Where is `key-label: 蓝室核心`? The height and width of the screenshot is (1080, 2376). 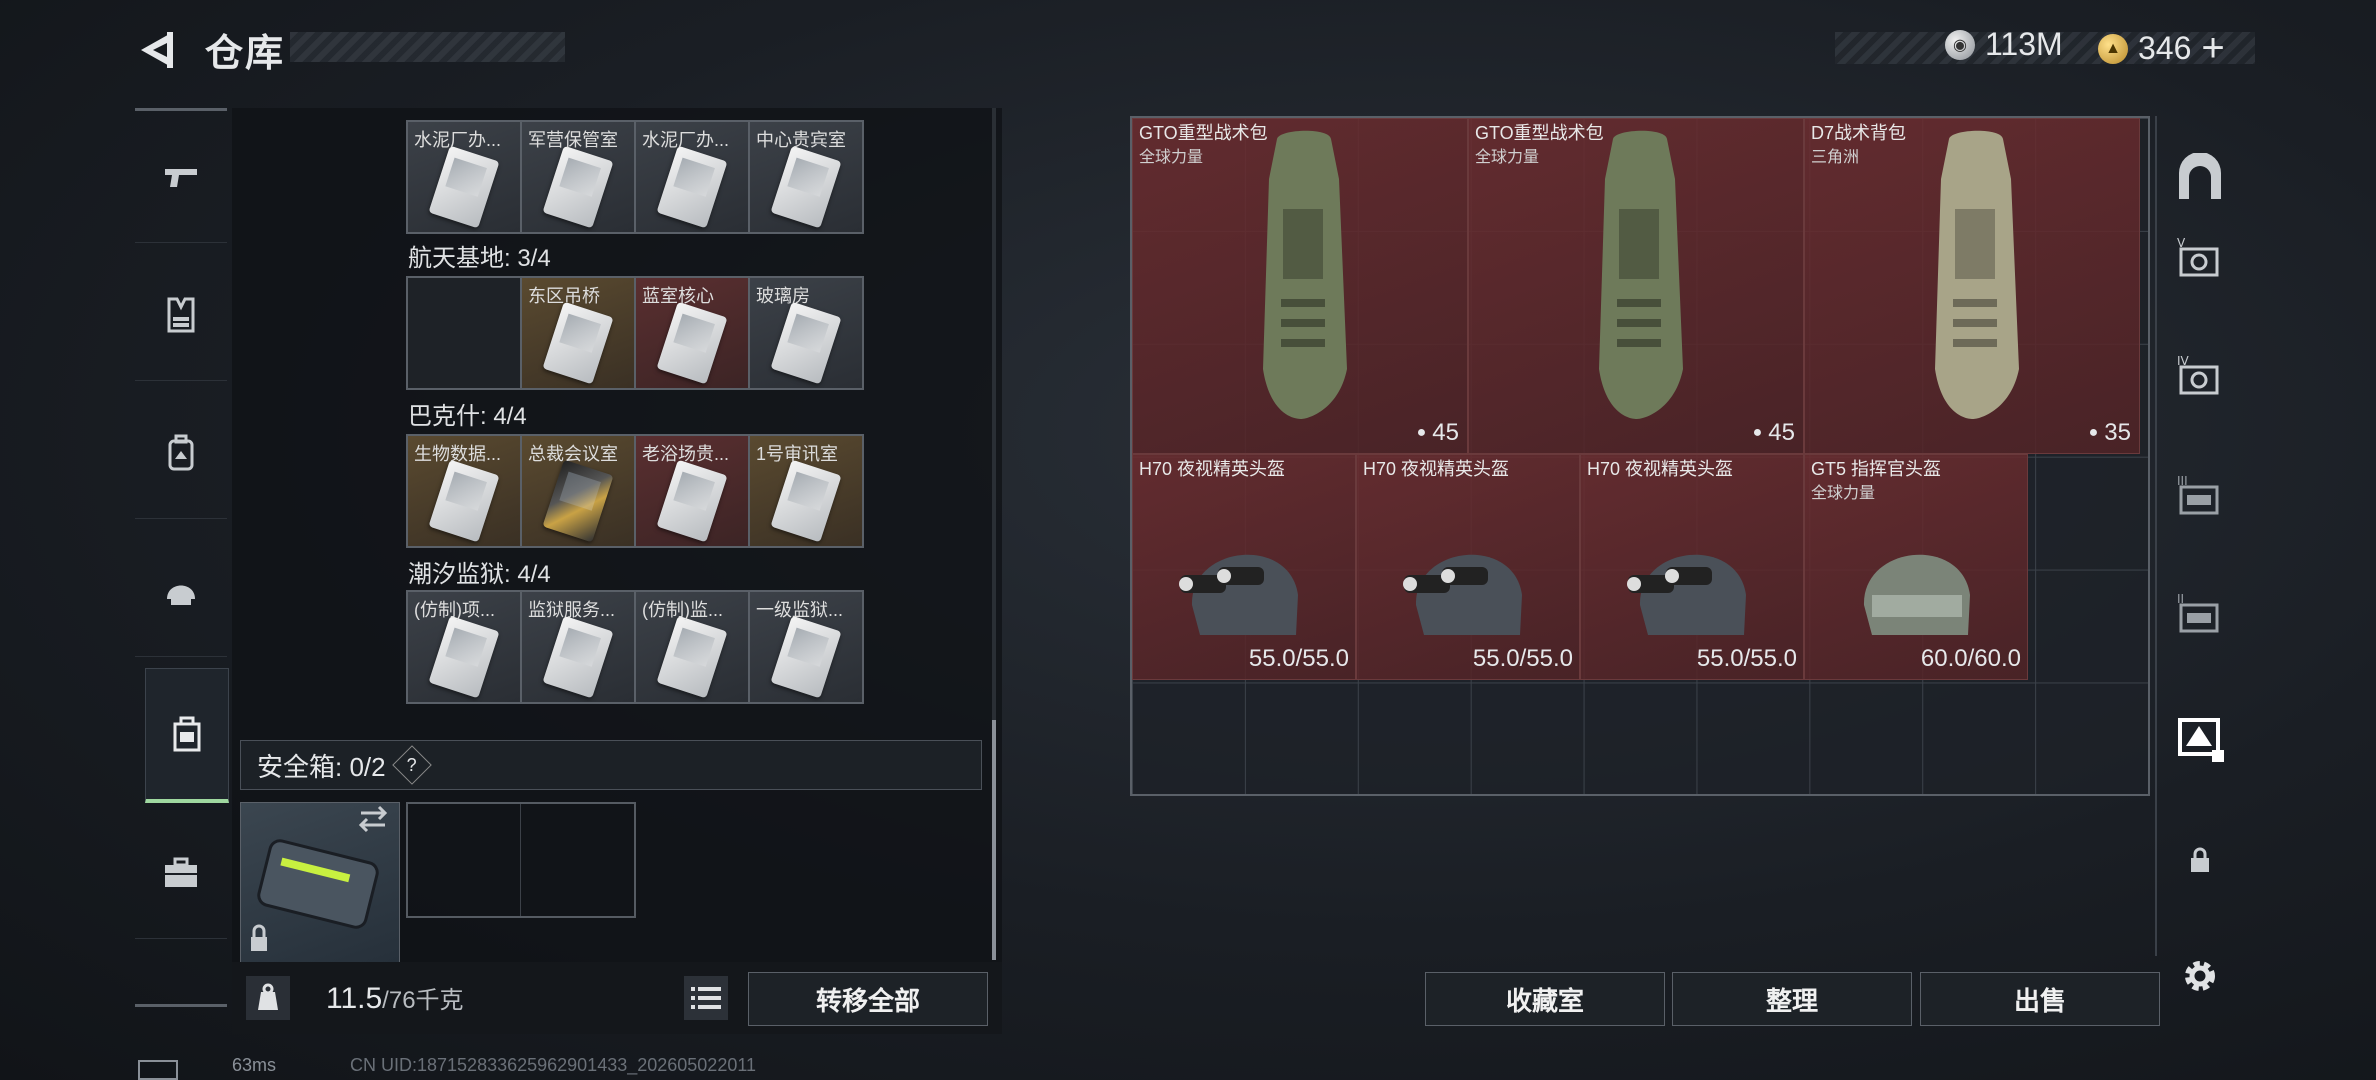
key-label: 蓝室核心 is located at coordinates (678, 296).